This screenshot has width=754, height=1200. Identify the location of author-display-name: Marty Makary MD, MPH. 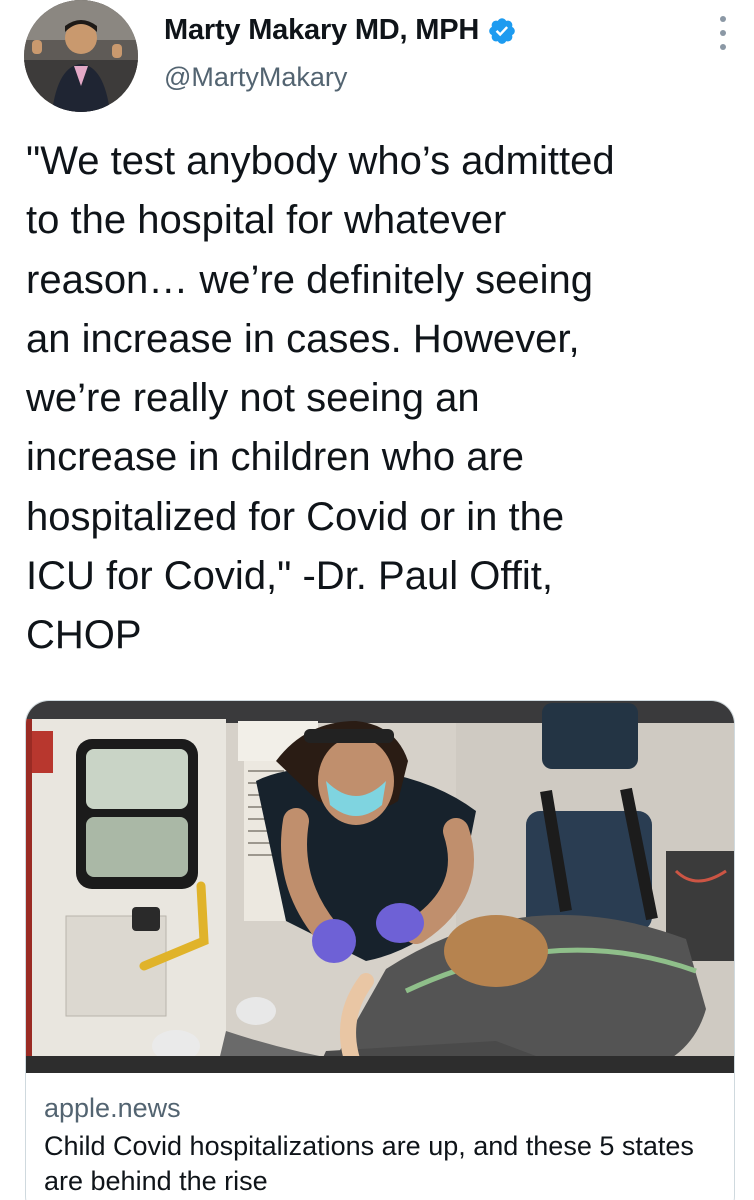
(321, 30).